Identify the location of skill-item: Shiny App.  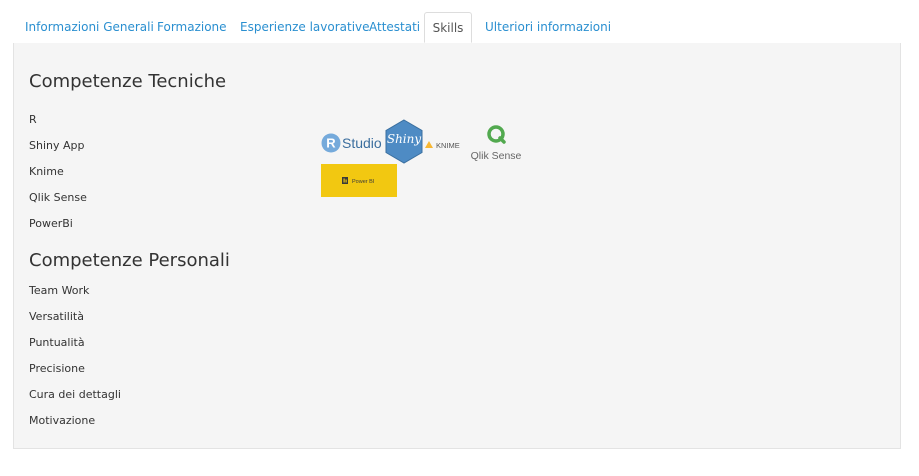
(57, 145).